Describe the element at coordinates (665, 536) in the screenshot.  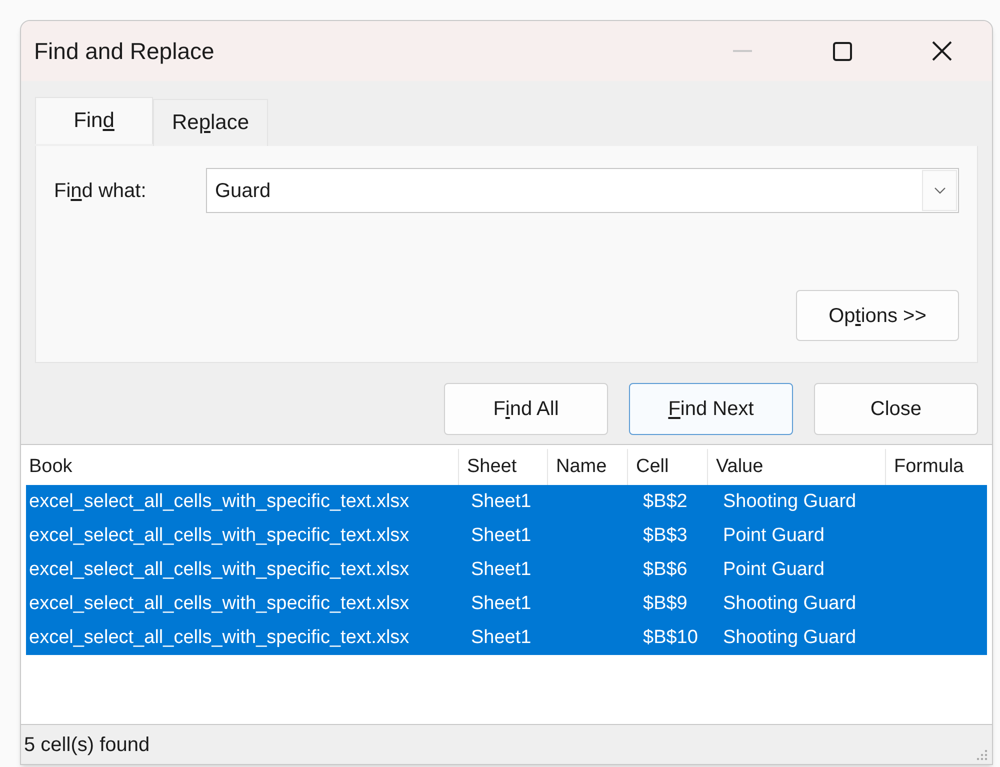
I see `table-cell-text: $B$3` at that location.